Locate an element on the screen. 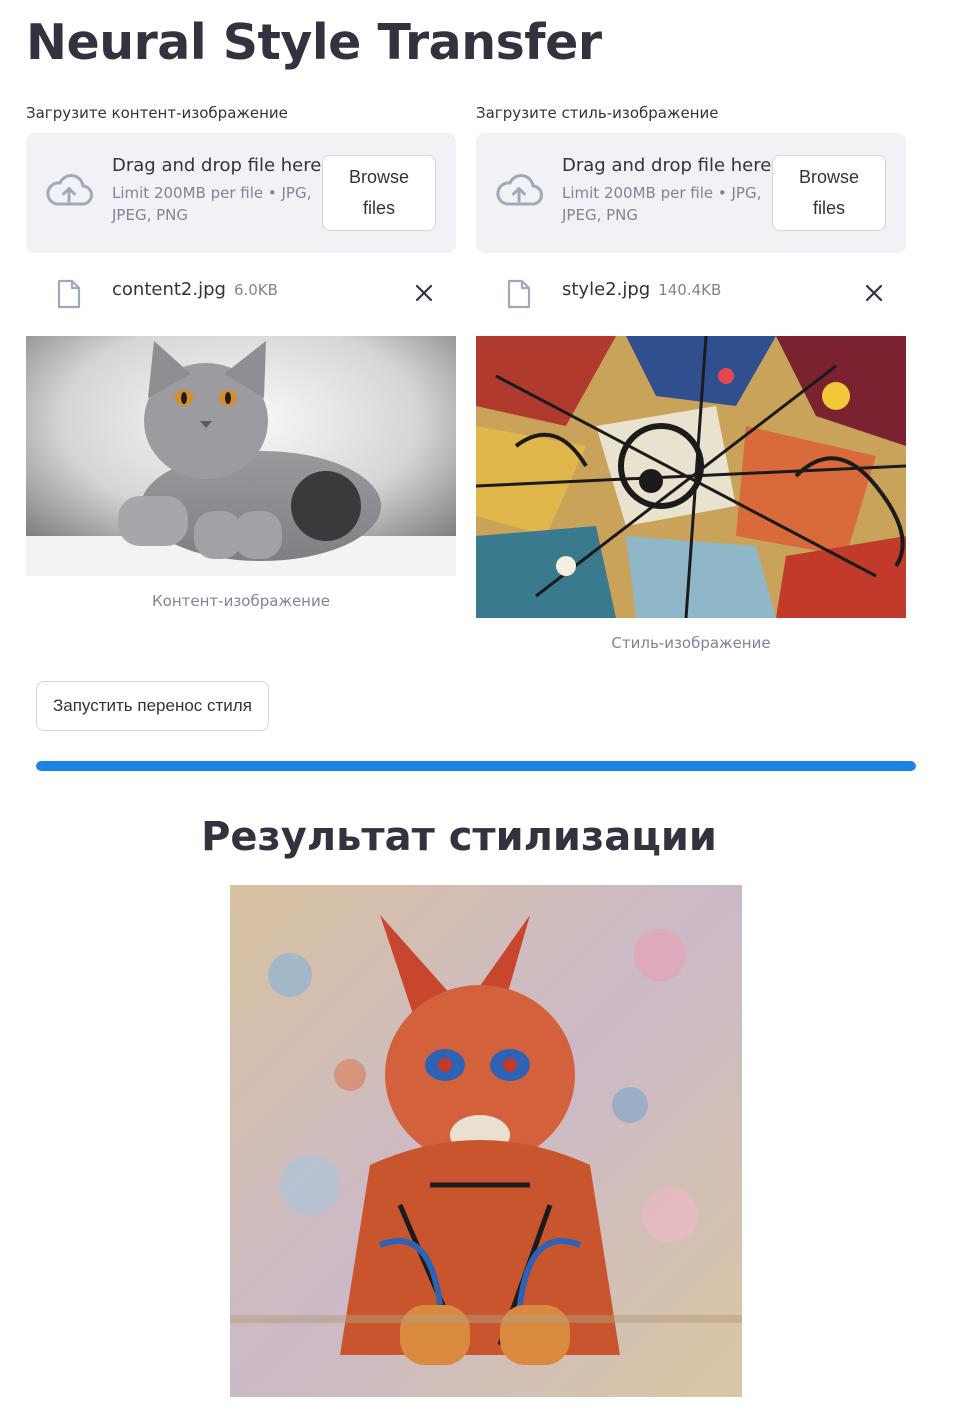 Image resolution: width=980 pixels, height=1427 pixels. content-file-info: content2.jpg 6.0KB is located at coordinates (195, 289).